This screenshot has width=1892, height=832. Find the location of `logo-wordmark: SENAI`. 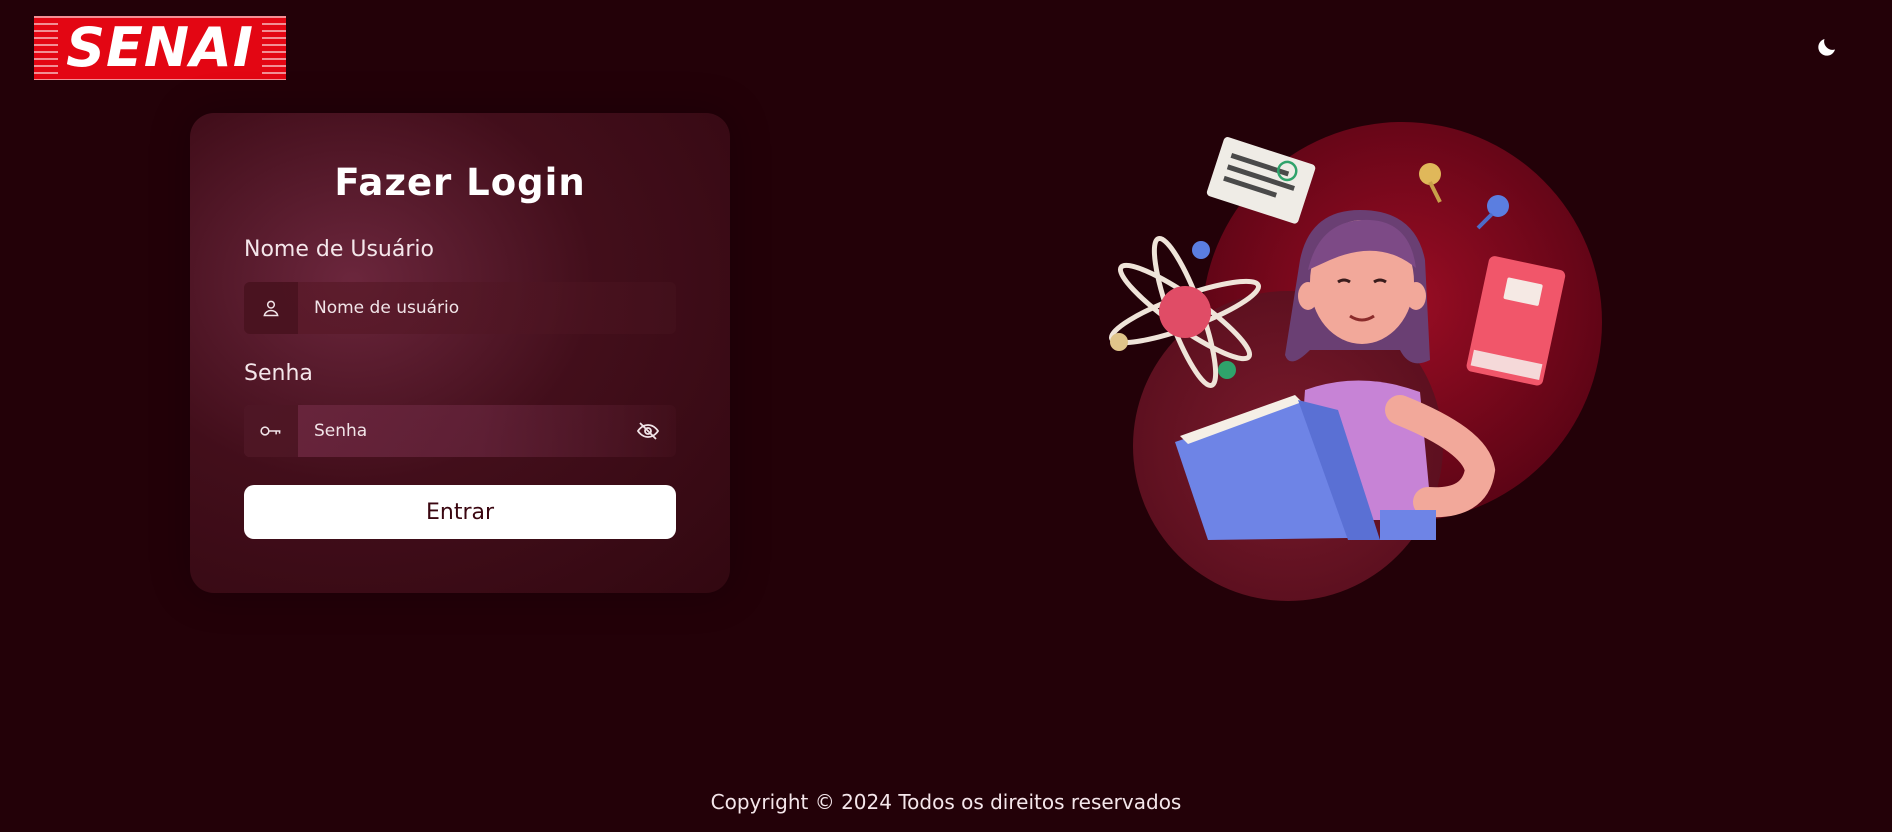

logo-wordmark: SENAI is located at coordinates (160, 48).